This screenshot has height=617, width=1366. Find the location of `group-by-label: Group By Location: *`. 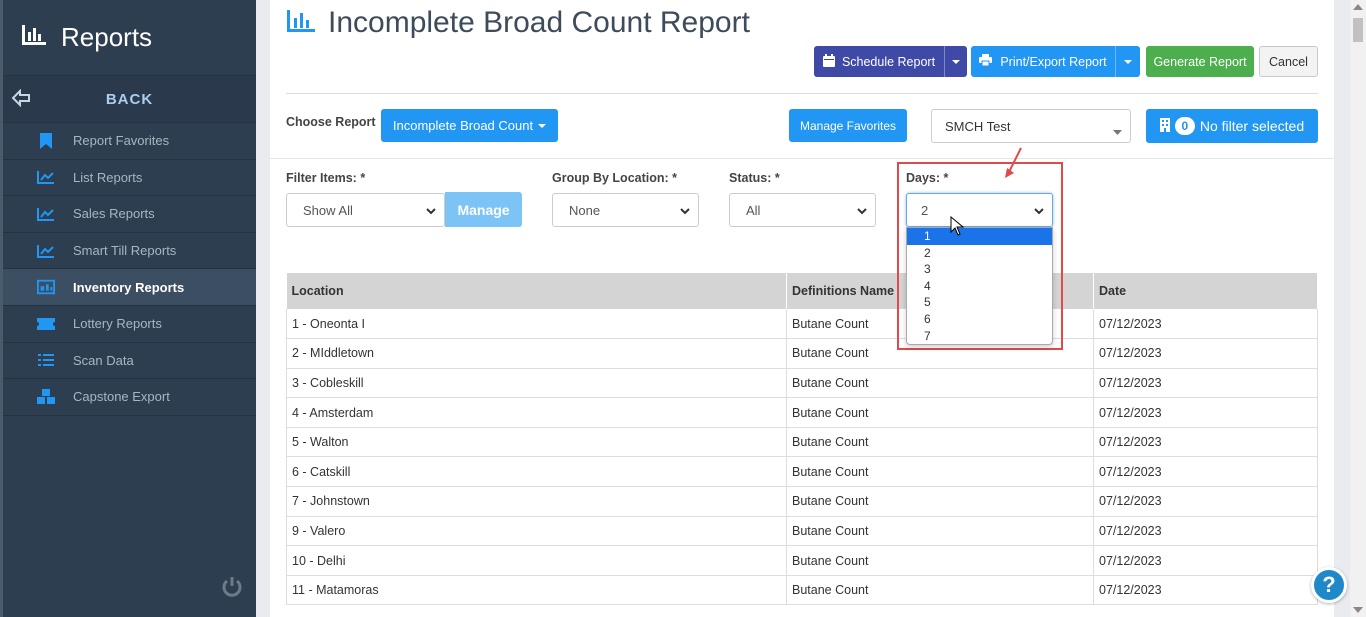

group-by-label: Group By Location: * is located at coordinates (614, 178).